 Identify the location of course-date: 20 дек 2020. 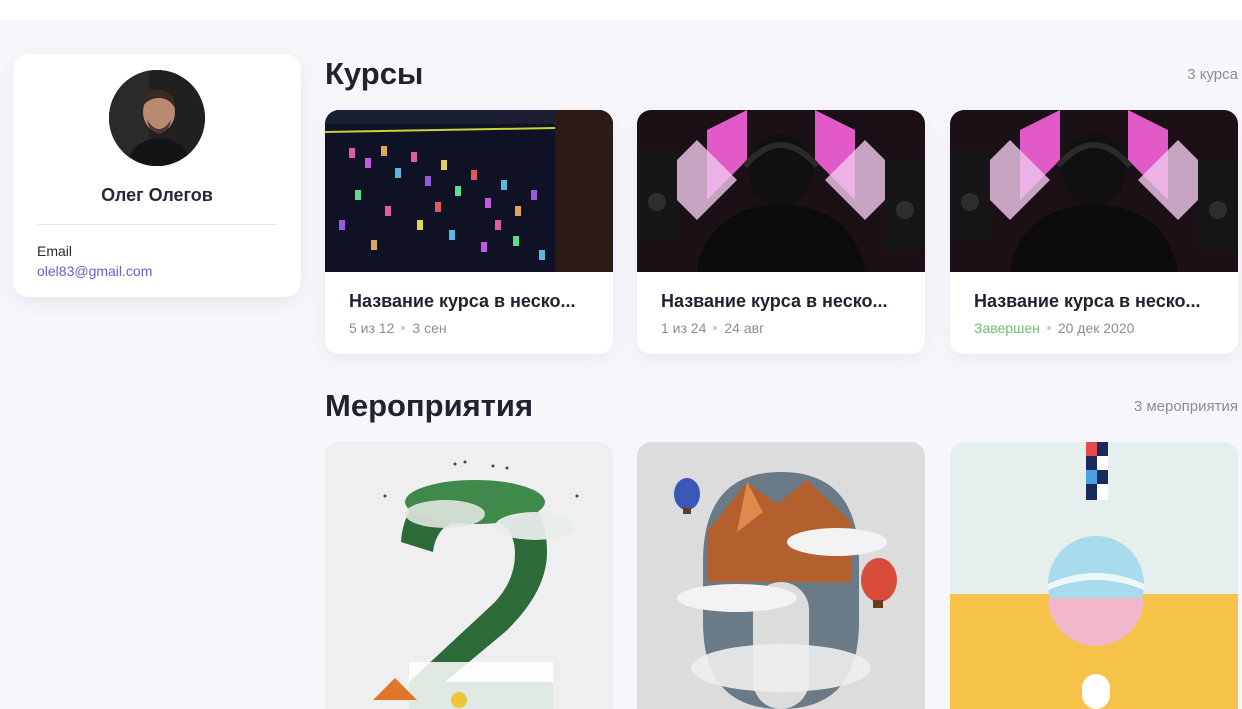
(1096, 328).